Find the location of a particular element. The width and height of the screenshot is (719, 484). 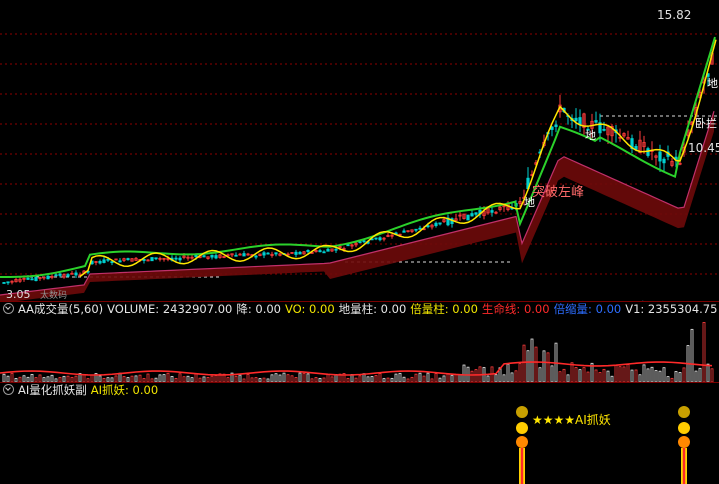

collapse-toggle-icon is located at coordinates (8, 308).